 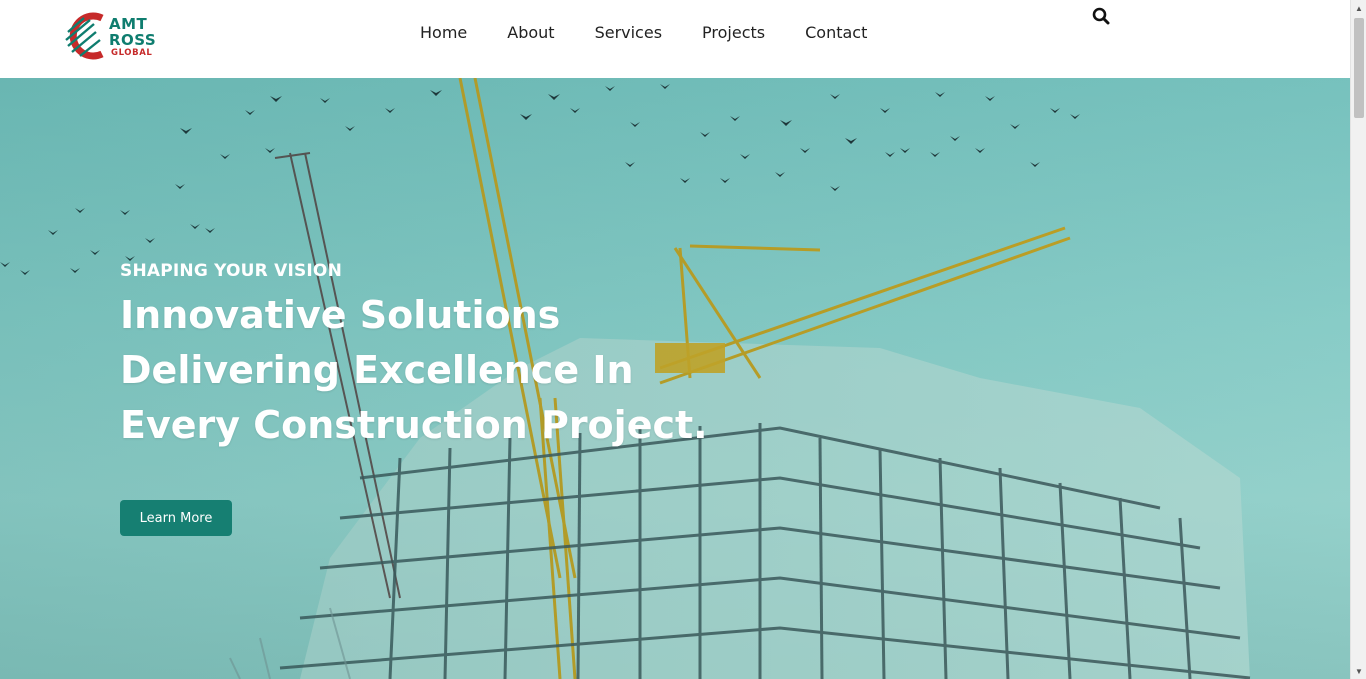 What do you see at coordinates (133, 40) in the screenshot?
I see `brand-line2: ROSS` at bounding box center [133, 40].